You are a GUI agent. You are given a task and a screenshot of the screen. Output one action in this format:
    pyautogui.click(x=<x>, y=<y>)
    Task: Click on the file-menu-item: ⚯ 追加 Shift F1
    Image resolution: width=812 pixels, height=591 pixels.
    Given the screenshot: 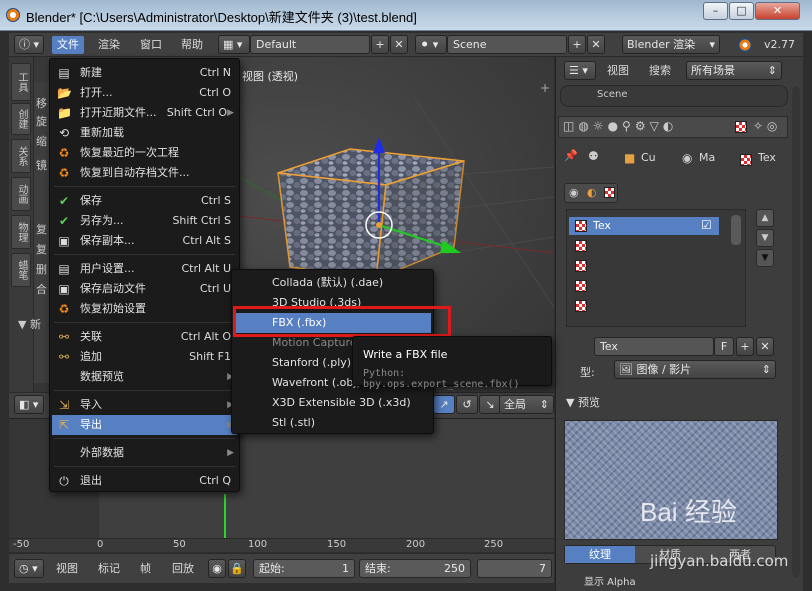 What is the action you would take?
    pyautogui.click(x=144, y=357)
    